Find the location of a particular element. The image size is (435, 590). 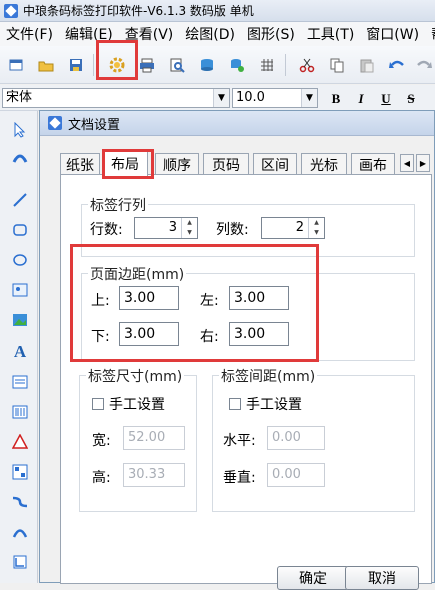

menu-tools: 工具(T) is located at coordinates (330, 34).